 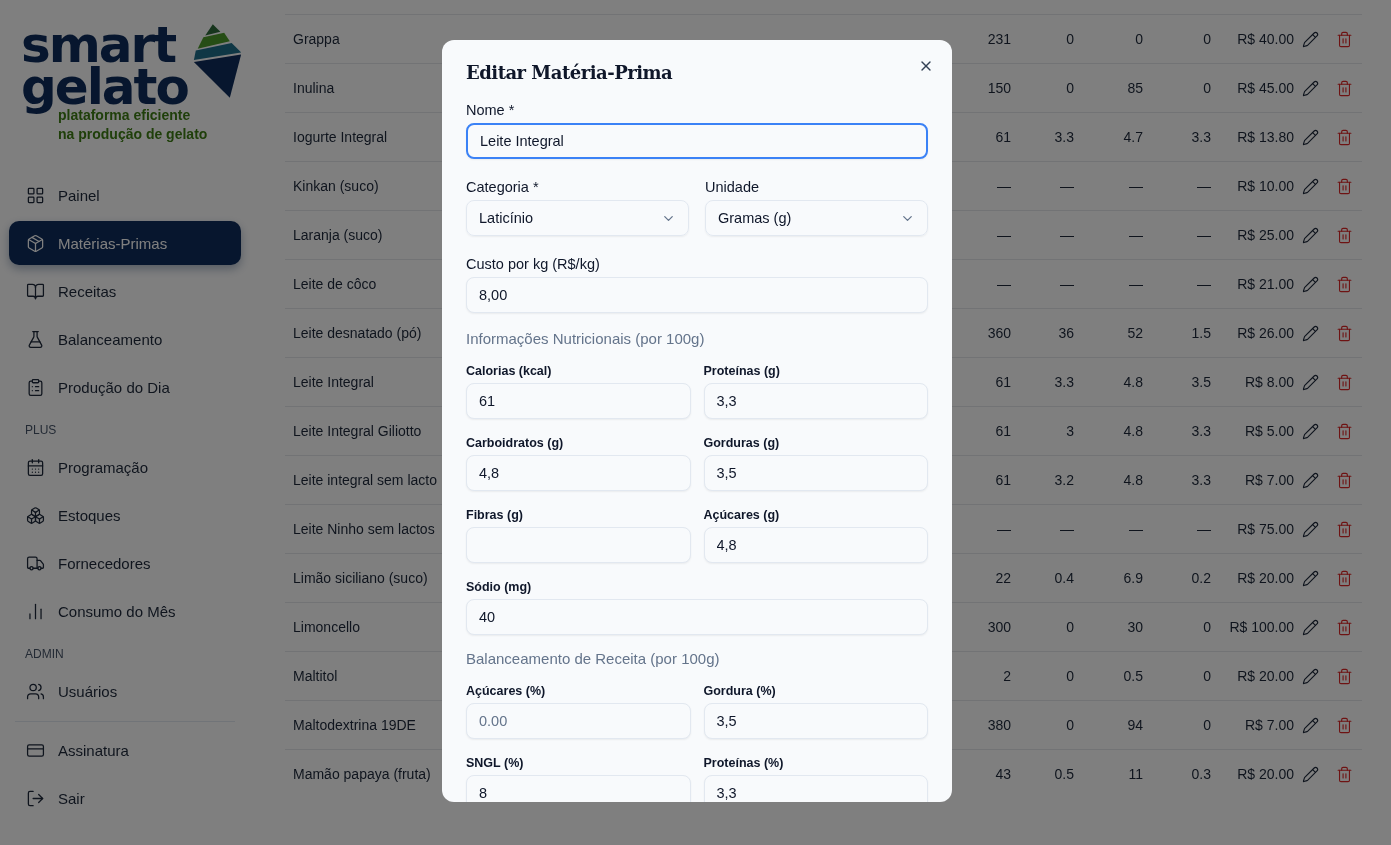 I want to click on price-cell: R$ 10.00, so click(x=1265, y=186).